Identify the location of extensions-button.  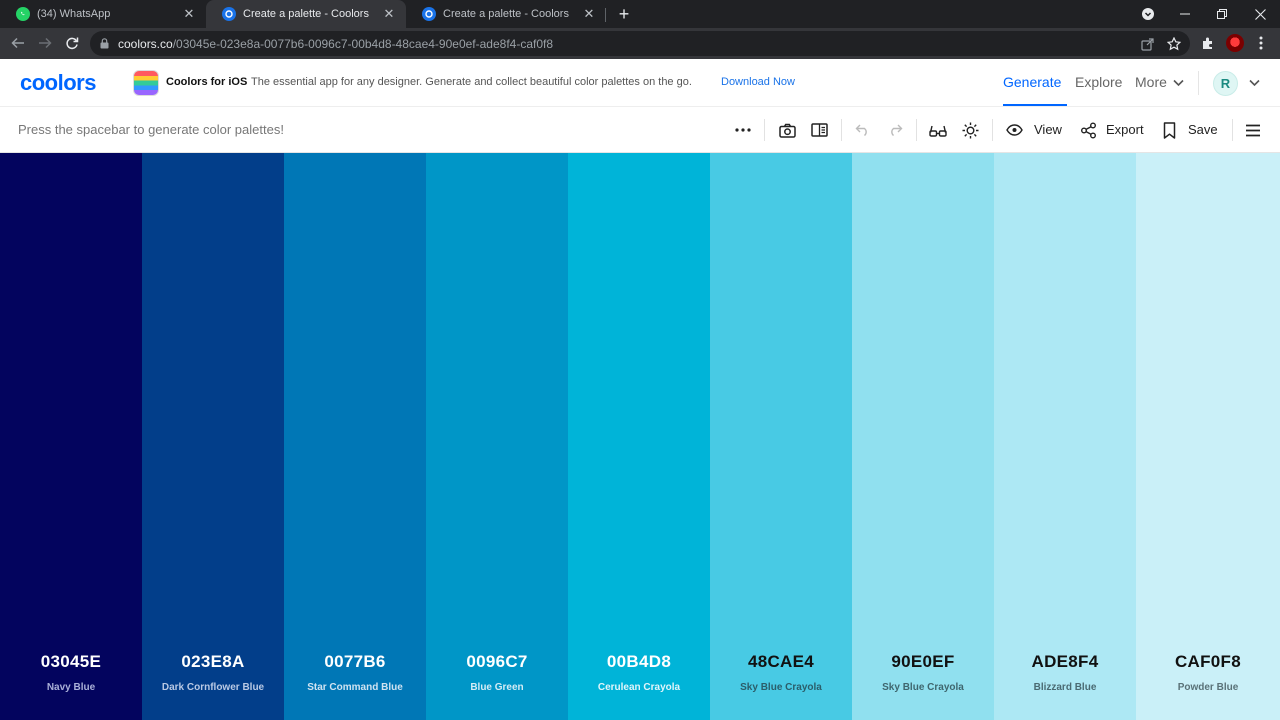
(1208, 43).